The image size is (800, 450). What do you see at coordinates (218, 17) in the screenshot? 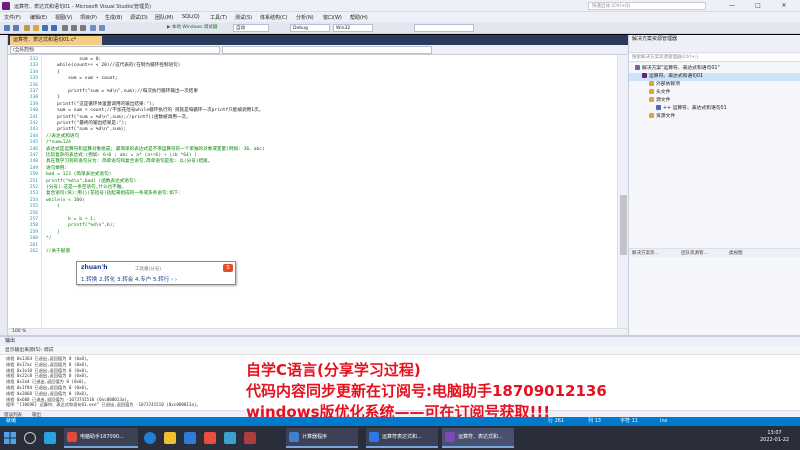
I see `menu-tools: 工具(T)` at bounding box center [218, 17].